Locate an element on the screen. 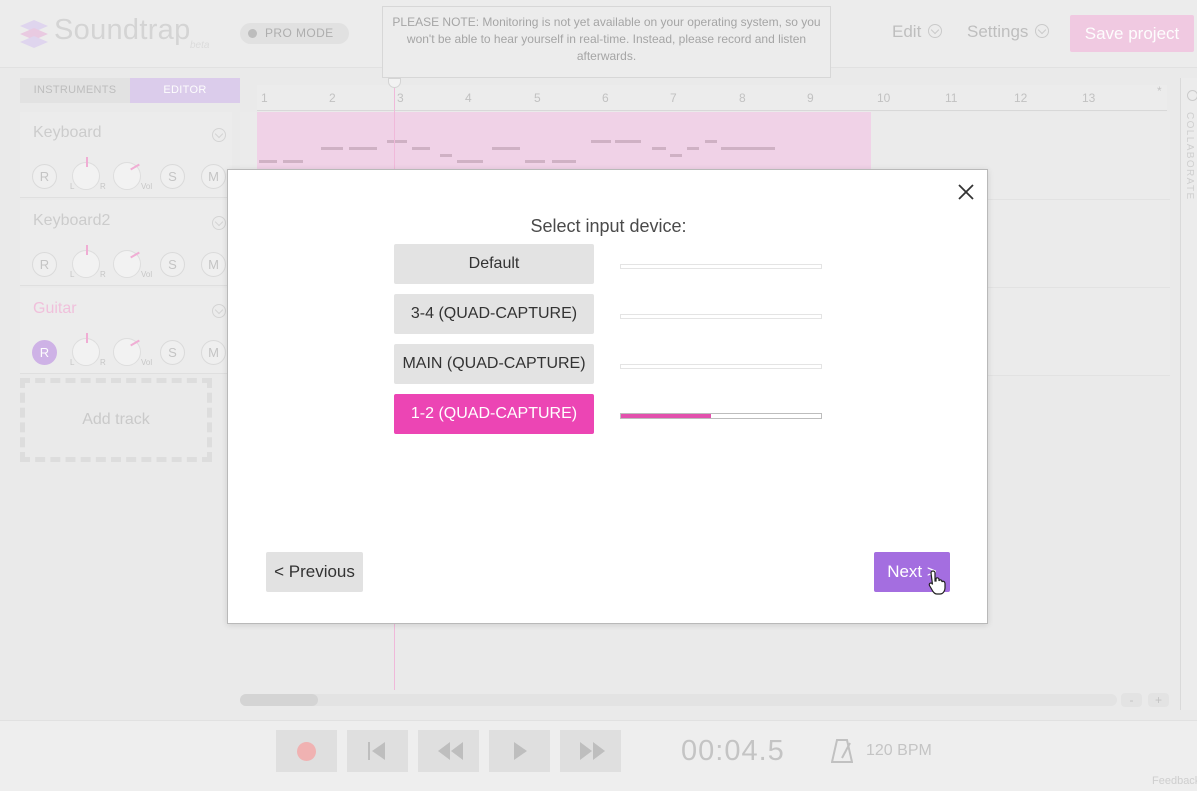  device-option-main: MAIN (QUAD-CAPTURE) is located at coordinates (494, 364).